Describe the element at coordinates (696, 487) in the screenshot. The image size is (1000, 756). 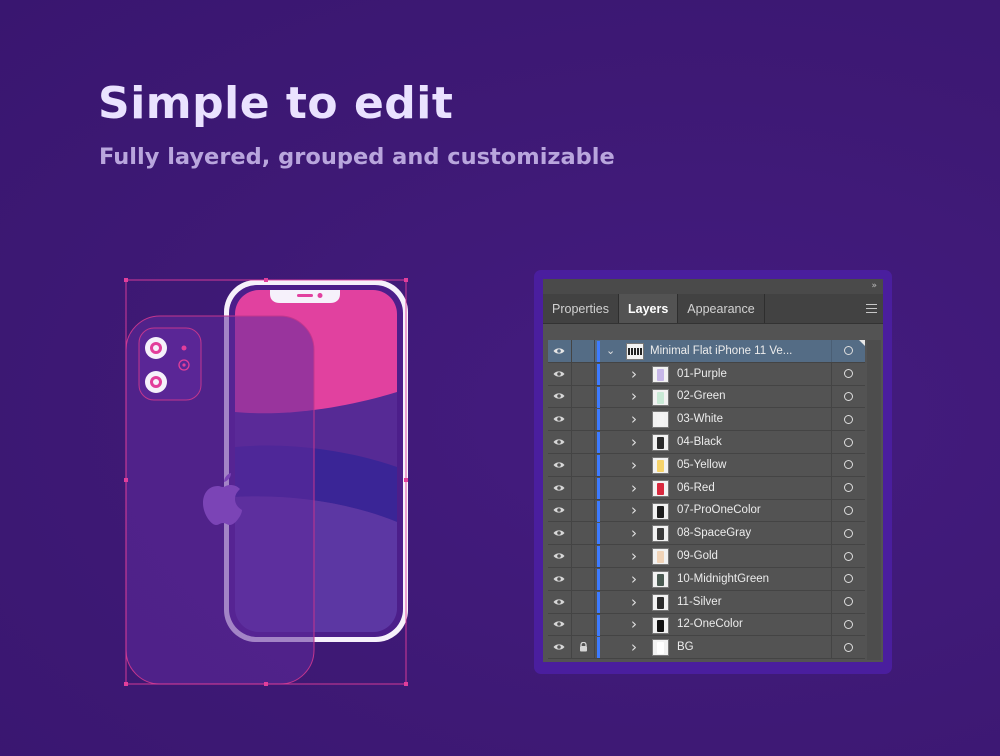
I see `layer-name: 06-Red` at that location.